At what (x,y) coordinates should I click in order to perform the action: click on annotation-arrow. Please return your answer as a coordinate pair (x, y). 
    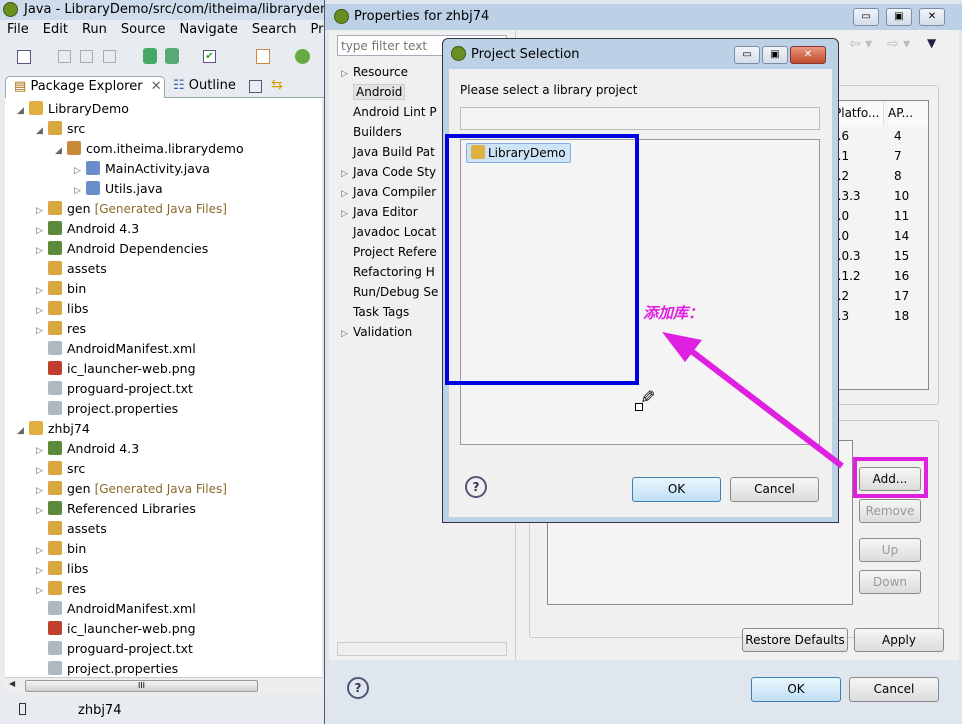
    Looking at the image, I should click on (753, 400).